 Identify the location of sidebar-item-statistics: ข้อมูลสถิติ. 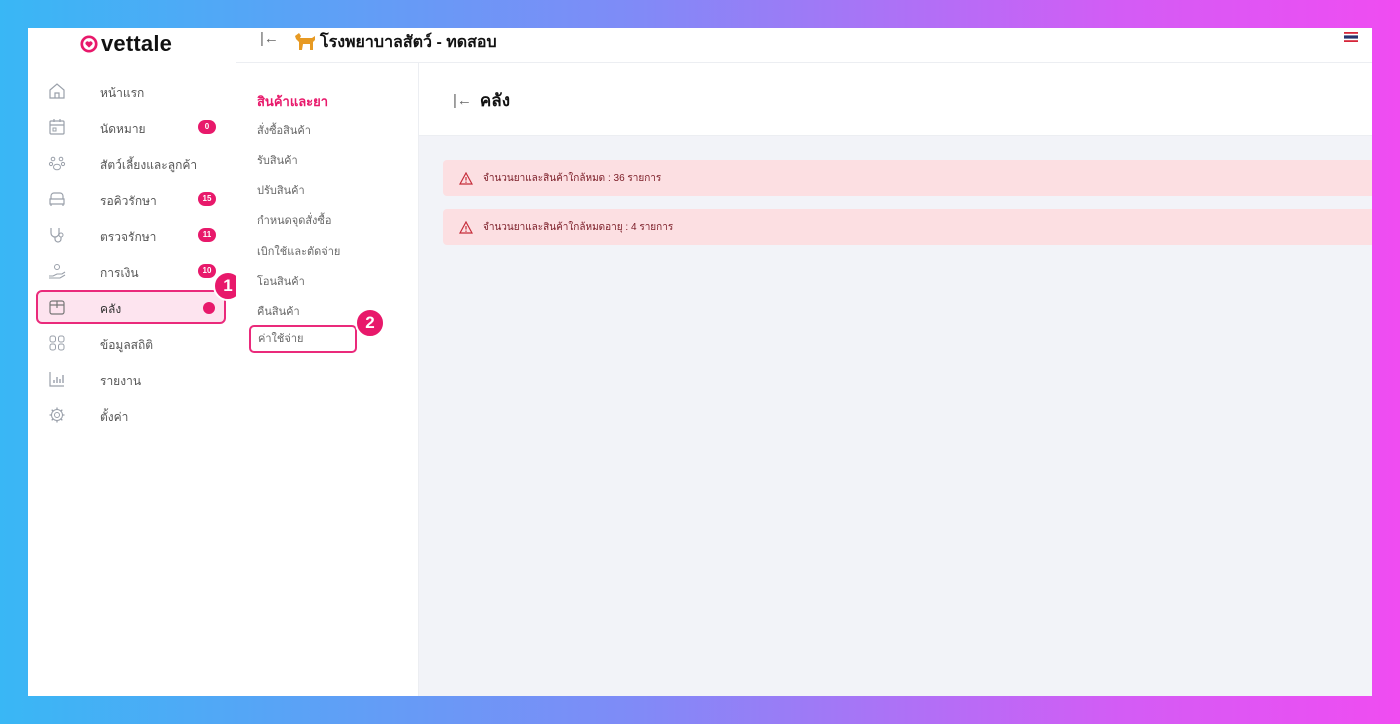
(131, 343).